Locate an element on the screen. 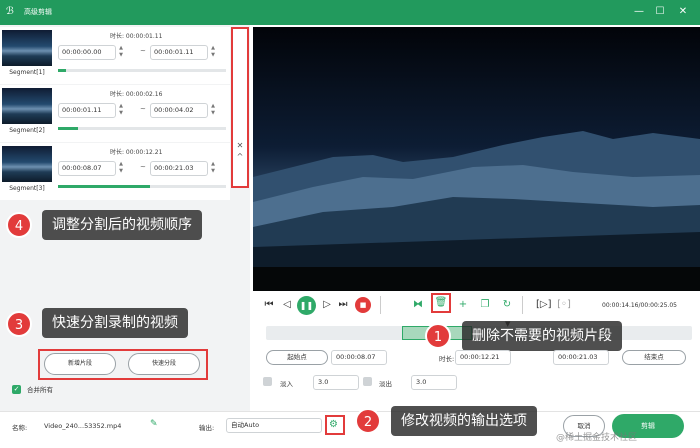  quick-split-button: 快速分段 is located at coordinates (164, 364).